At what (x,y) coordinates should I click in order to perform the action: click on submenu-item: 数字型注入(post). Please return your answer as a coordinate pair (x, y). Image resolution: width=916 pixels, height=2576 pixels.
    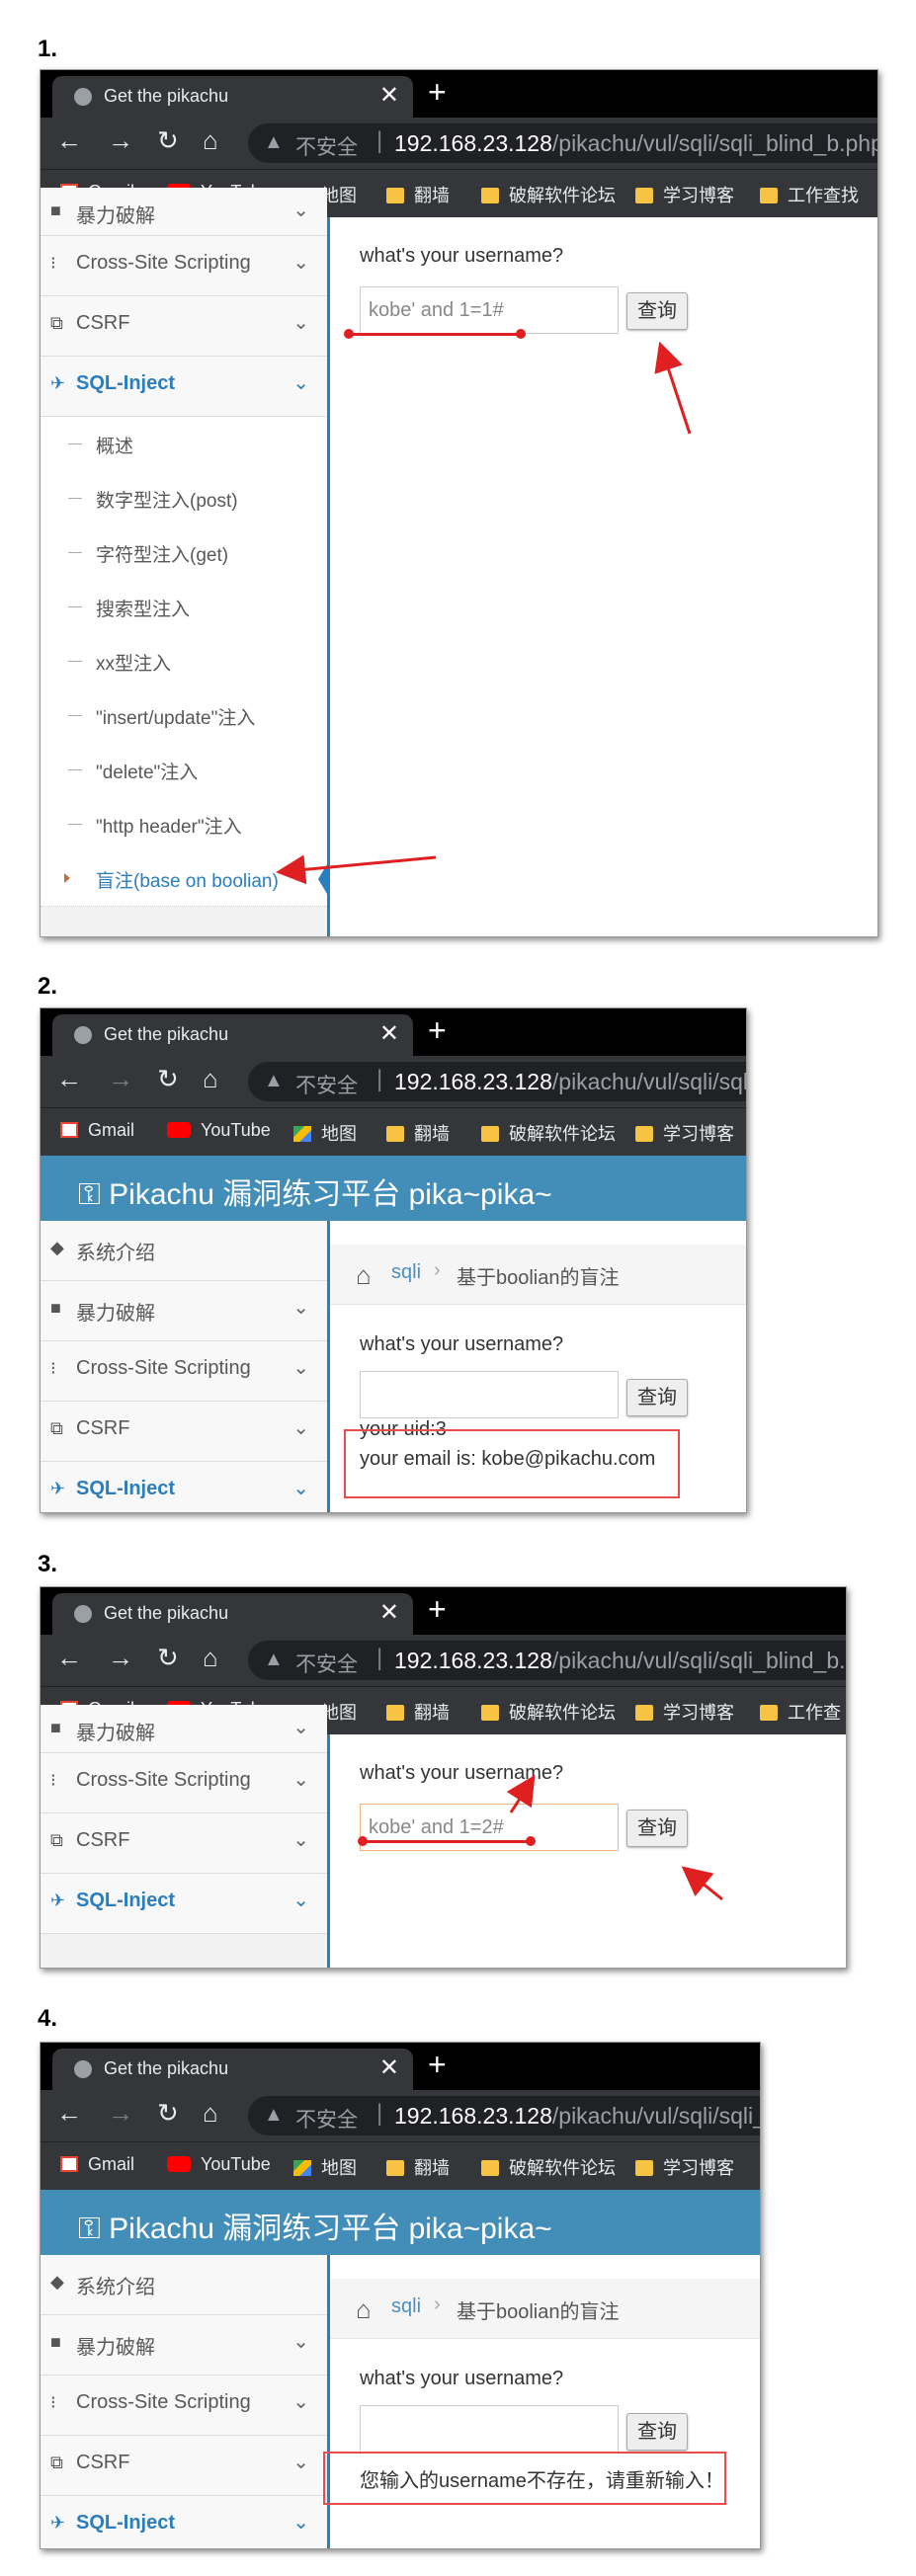
    Looking at the image, I should click on (184, 498).